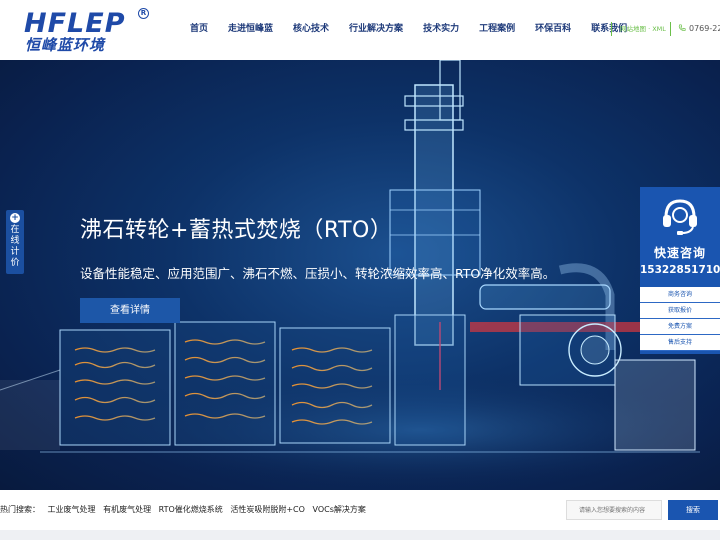  What do you see at coordinates (553, 30) in the screenshot?
I see `nav-encyclopedia: 环保百科` at bounding box center [553, 30].